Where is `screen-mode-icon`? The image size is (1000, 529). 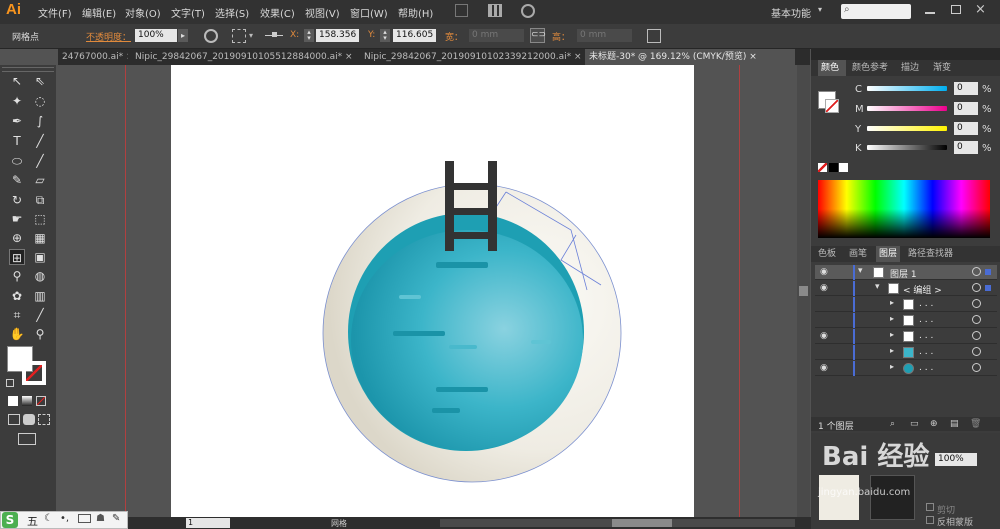
screen-mode-icon is located at coordinates (27, 439).